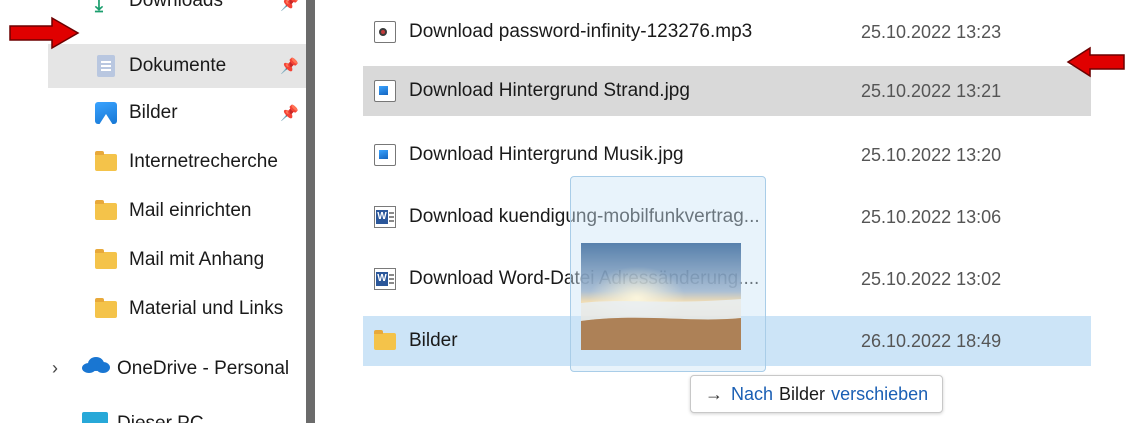 The width and height of the screenshot is (1128, 423). What do you see at coordinates (153, 112) in the screenshot?
I see `nav-item-label: Bilder` at bounding box center [153, 112].